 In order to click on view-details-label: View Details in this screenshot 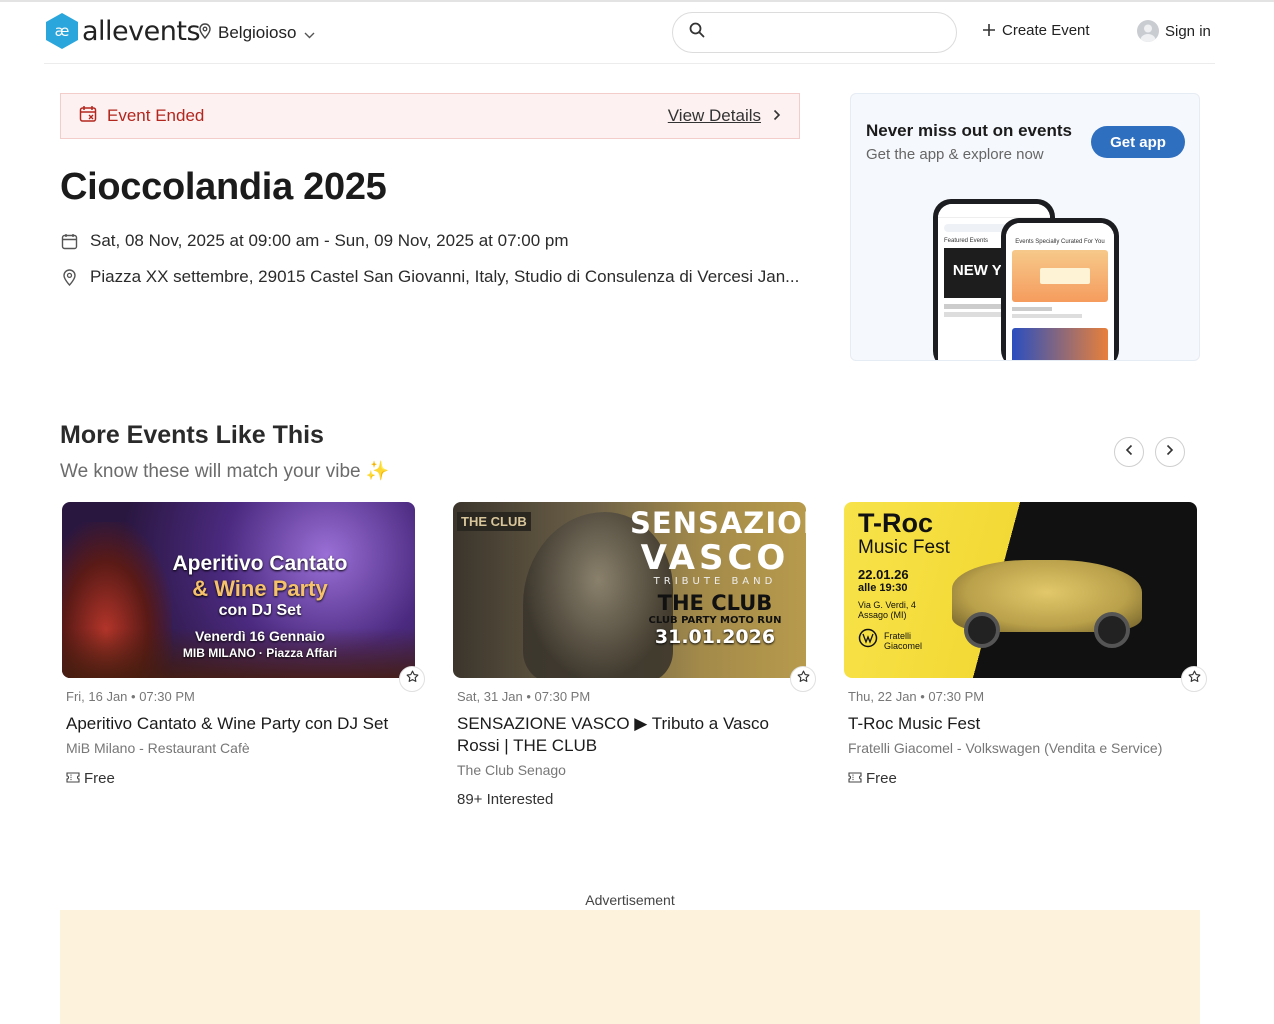, I will do `click(714, 115)`.